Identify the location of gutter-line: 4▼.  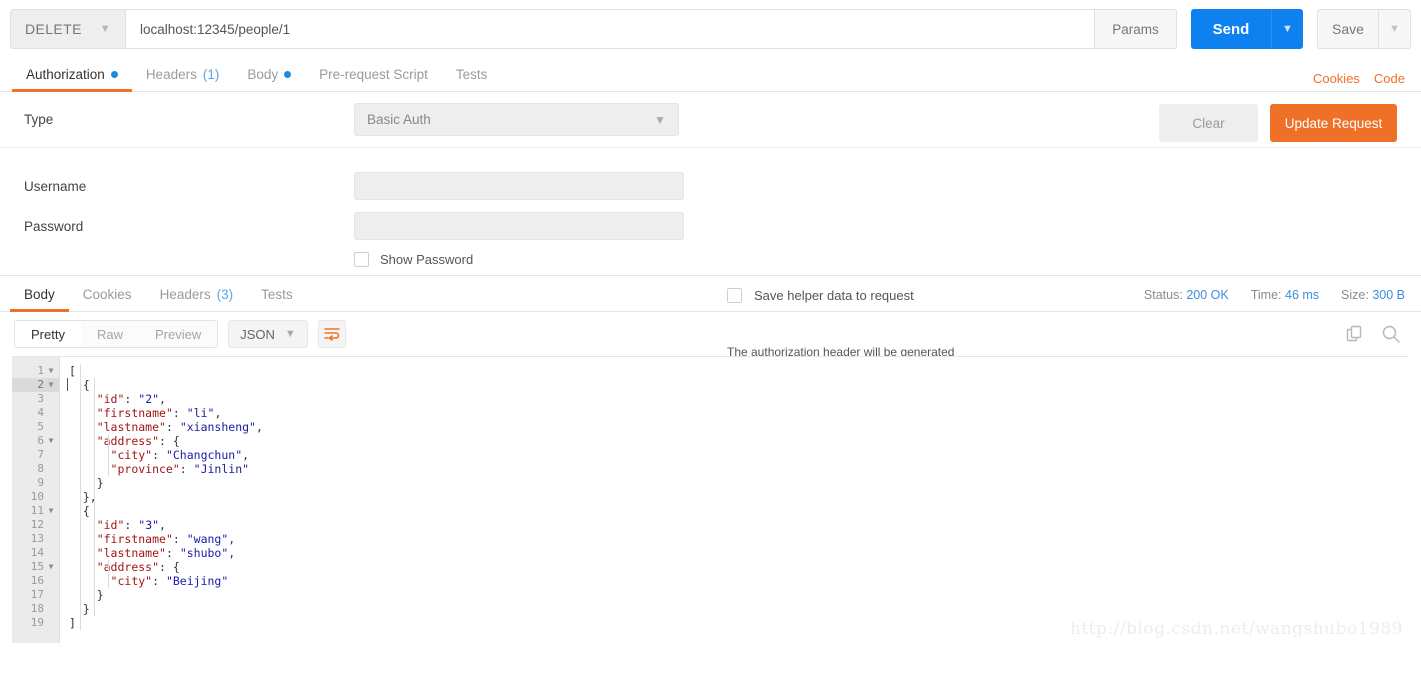
(40, 412).